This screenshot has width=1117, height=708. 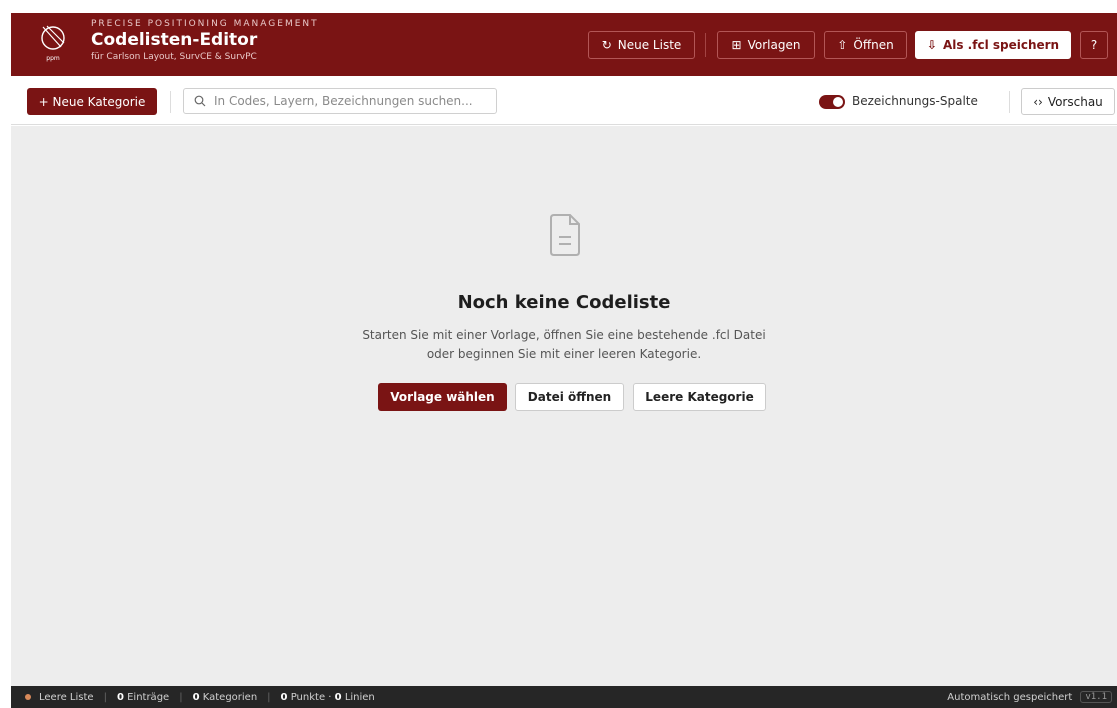 I want to click on search-box, so click(x=340, y=101).